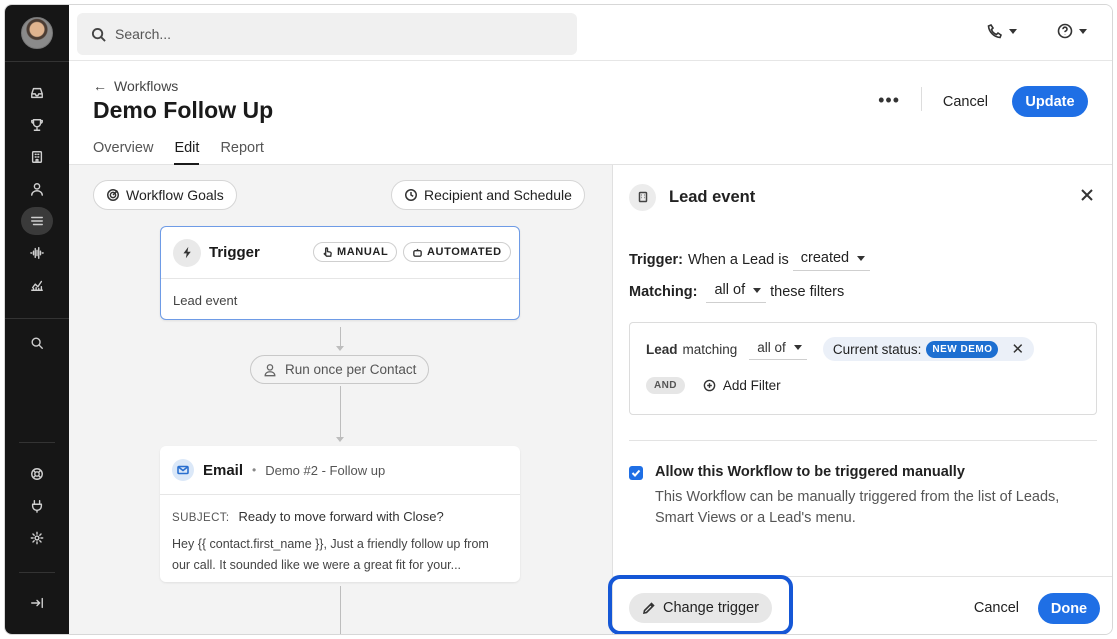  I want to click on and-badge: AND, so click(665, 385).